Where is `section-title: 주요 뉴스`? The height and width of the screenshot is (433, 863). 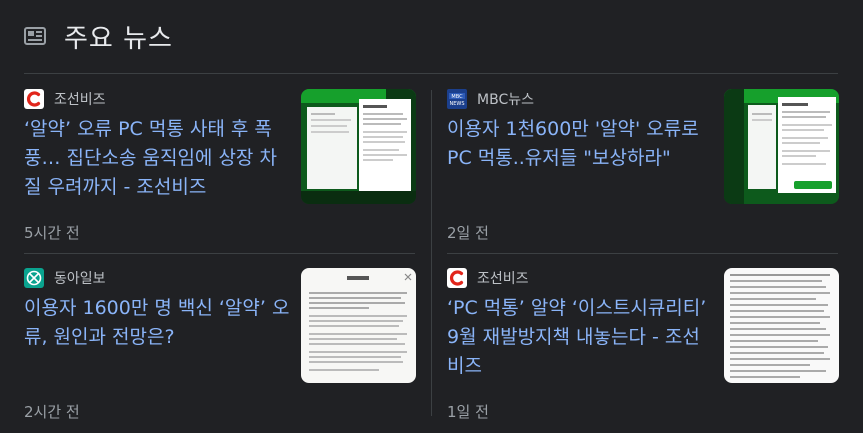 section-title: 주요 뉴스 is located at coordinates (118, 38).